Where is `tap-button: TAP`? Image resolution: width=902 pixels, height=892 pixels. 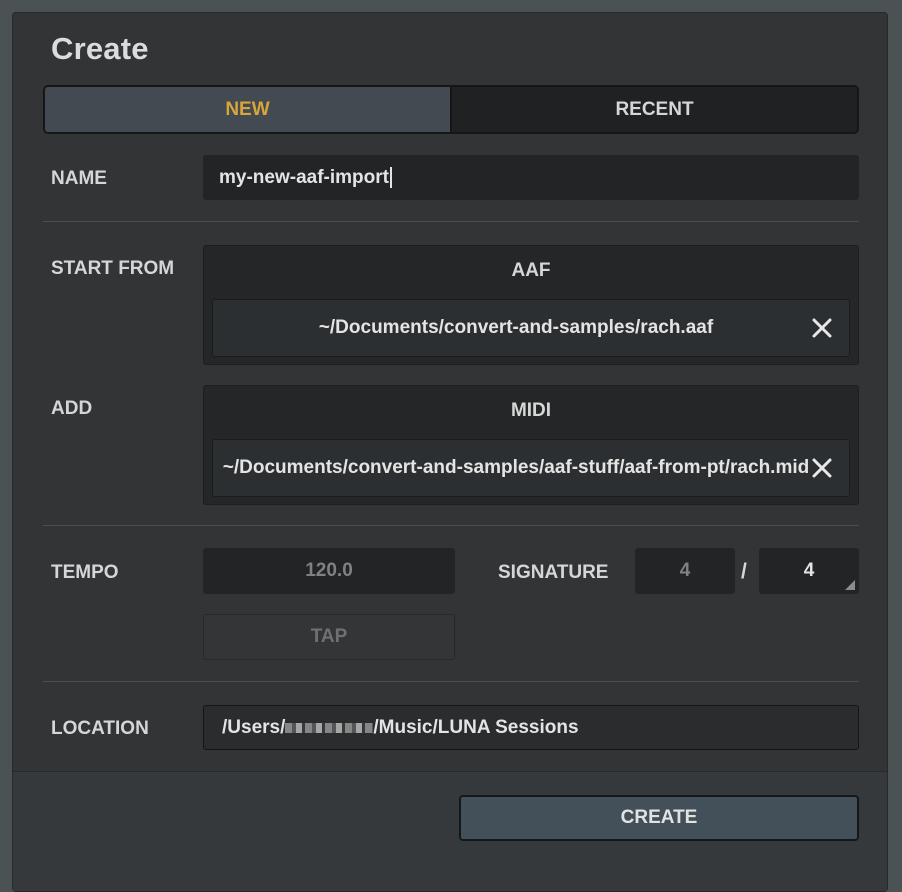 tap-button: TAP is located at coordinates (329, 637).